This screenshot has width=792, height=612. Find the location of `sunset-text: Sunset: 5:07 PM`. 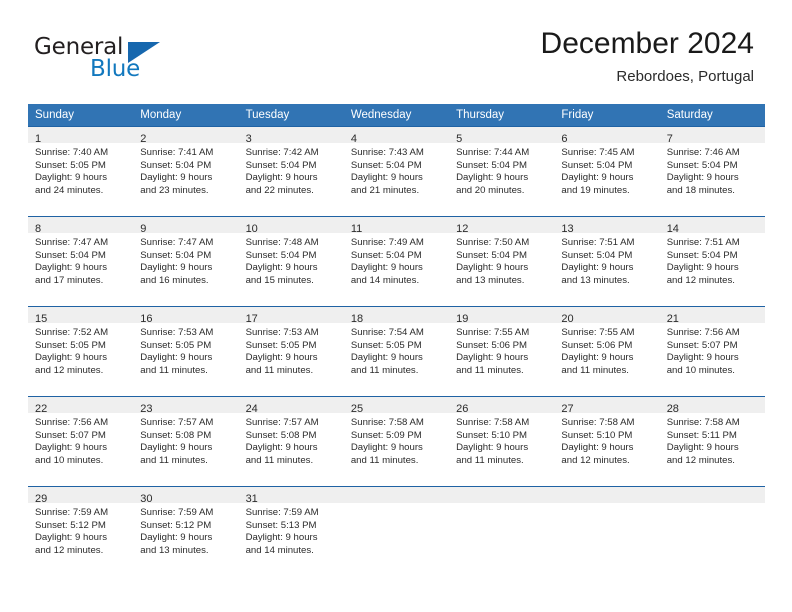

sunset-text: Sunset: 5:07 PM is located at coordinates (70, 435).